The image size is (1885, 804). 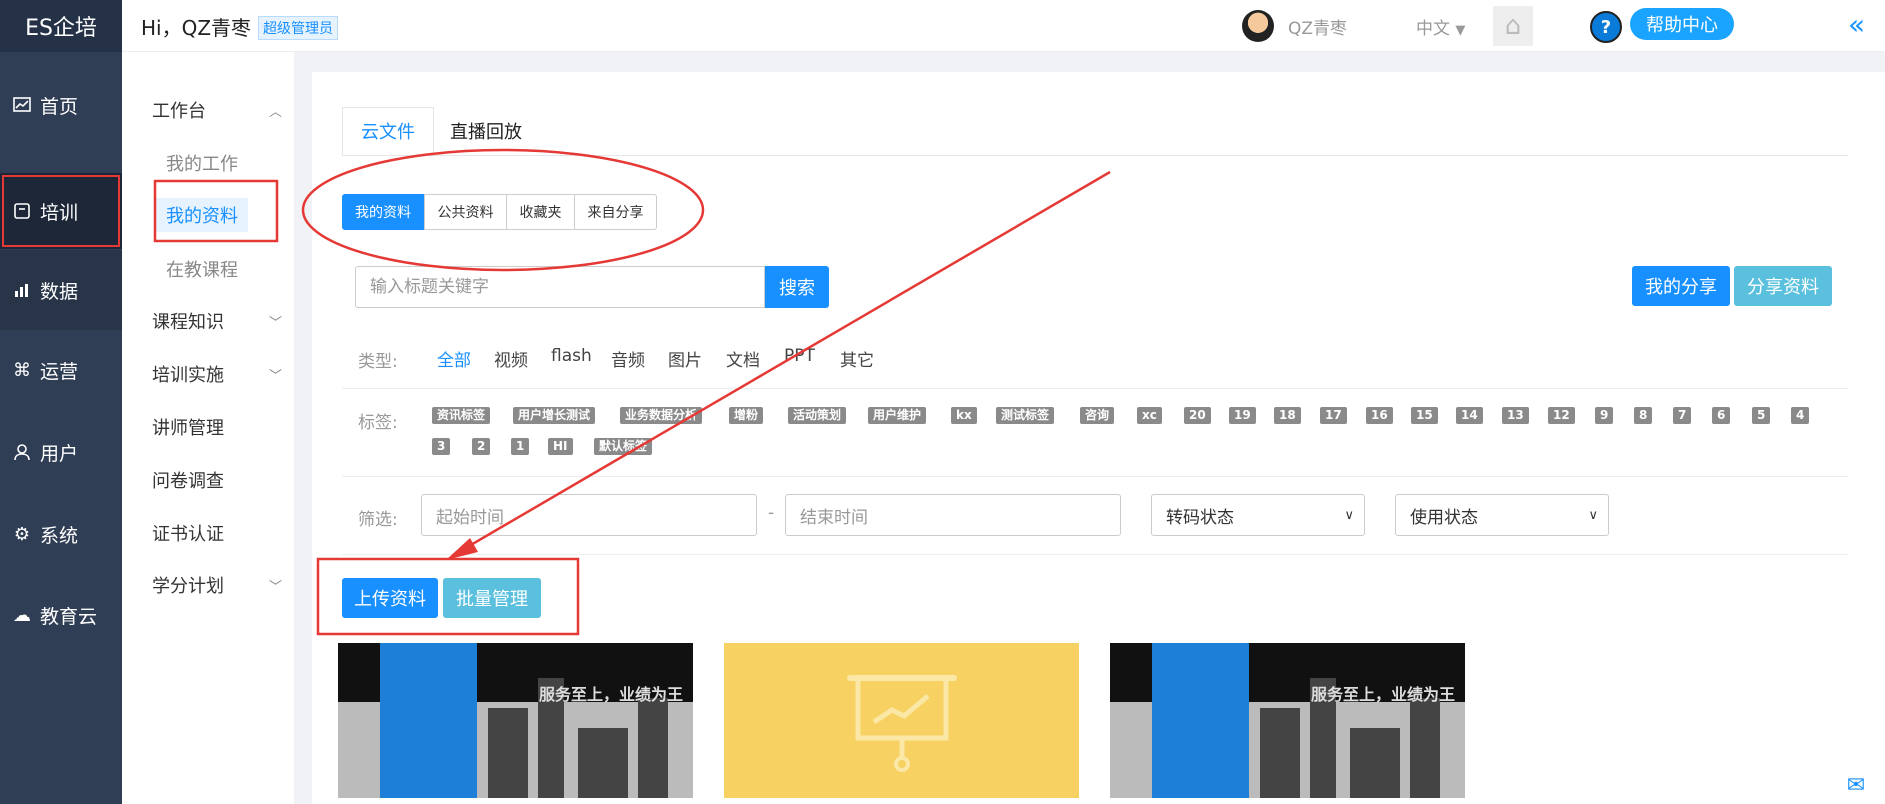 What do you see at coordinates (481, 446) in the screenshot?
I see `tag-chip: 2` at bounding box center [481, 446].